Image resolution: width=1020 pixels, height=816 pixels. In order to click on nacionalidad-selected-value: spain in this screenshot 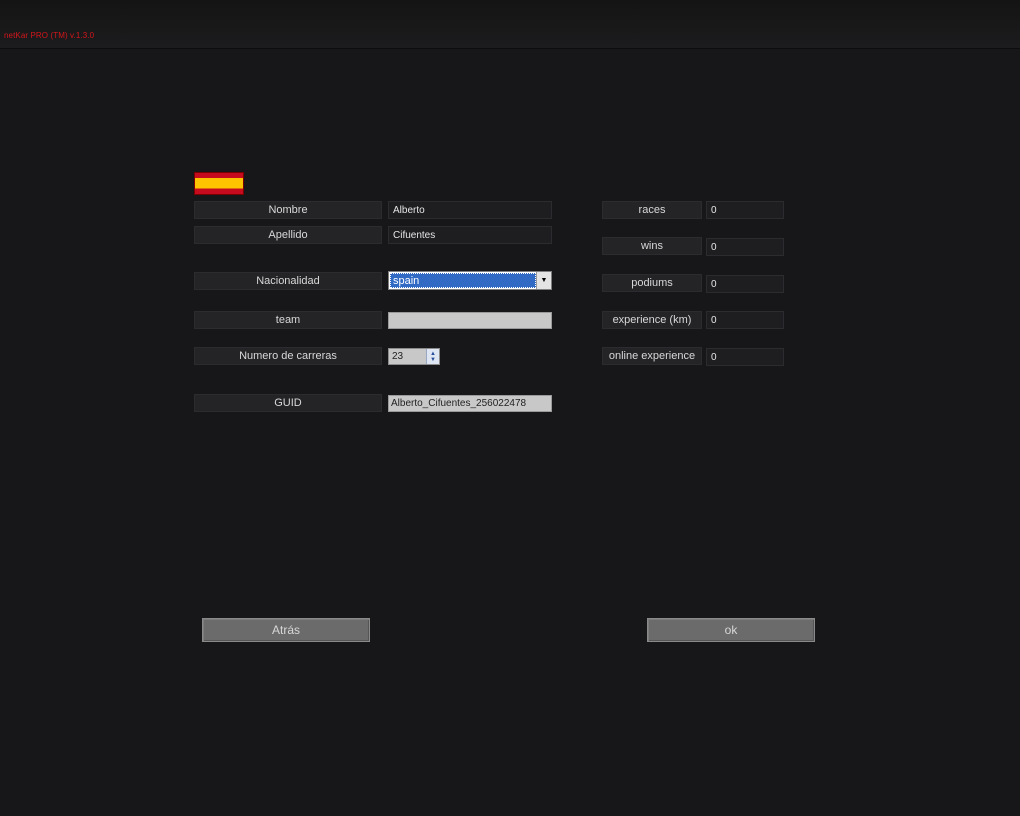, I will do `click(463, 280)`.